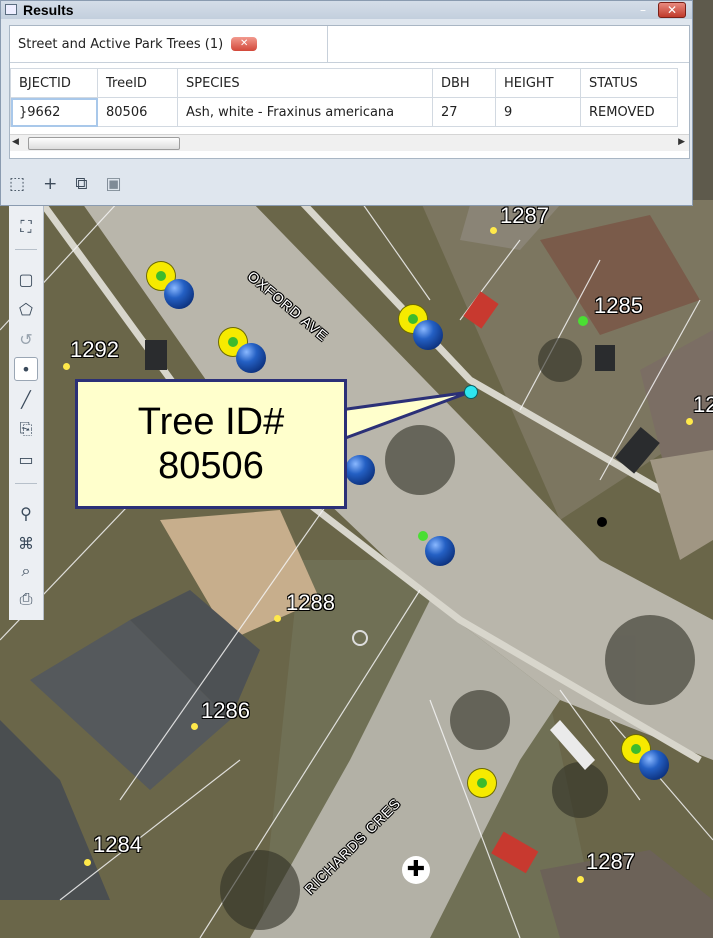 This screenshot has height=938, width=713. What do you see at coordinates (15, 142) in the screenshot?
I see `scroll-left-icon: ◀` at bounding box center [15, 142].